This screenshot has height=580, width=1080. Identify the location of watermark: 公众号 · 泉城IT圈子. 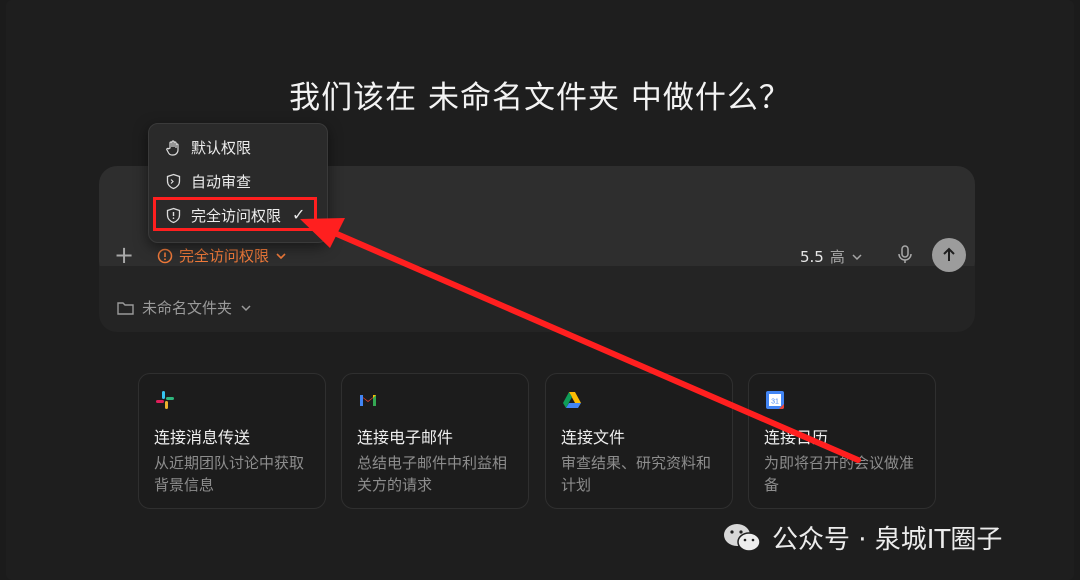
(862, 537).